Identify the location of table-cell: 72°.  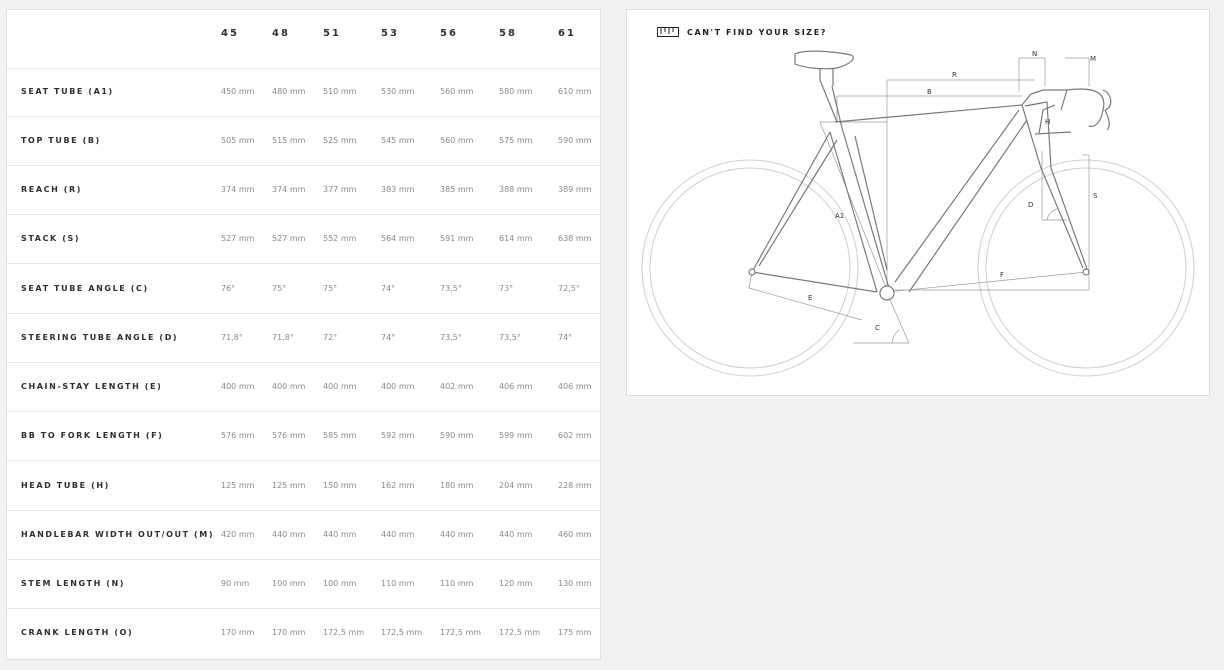
(330, 337).